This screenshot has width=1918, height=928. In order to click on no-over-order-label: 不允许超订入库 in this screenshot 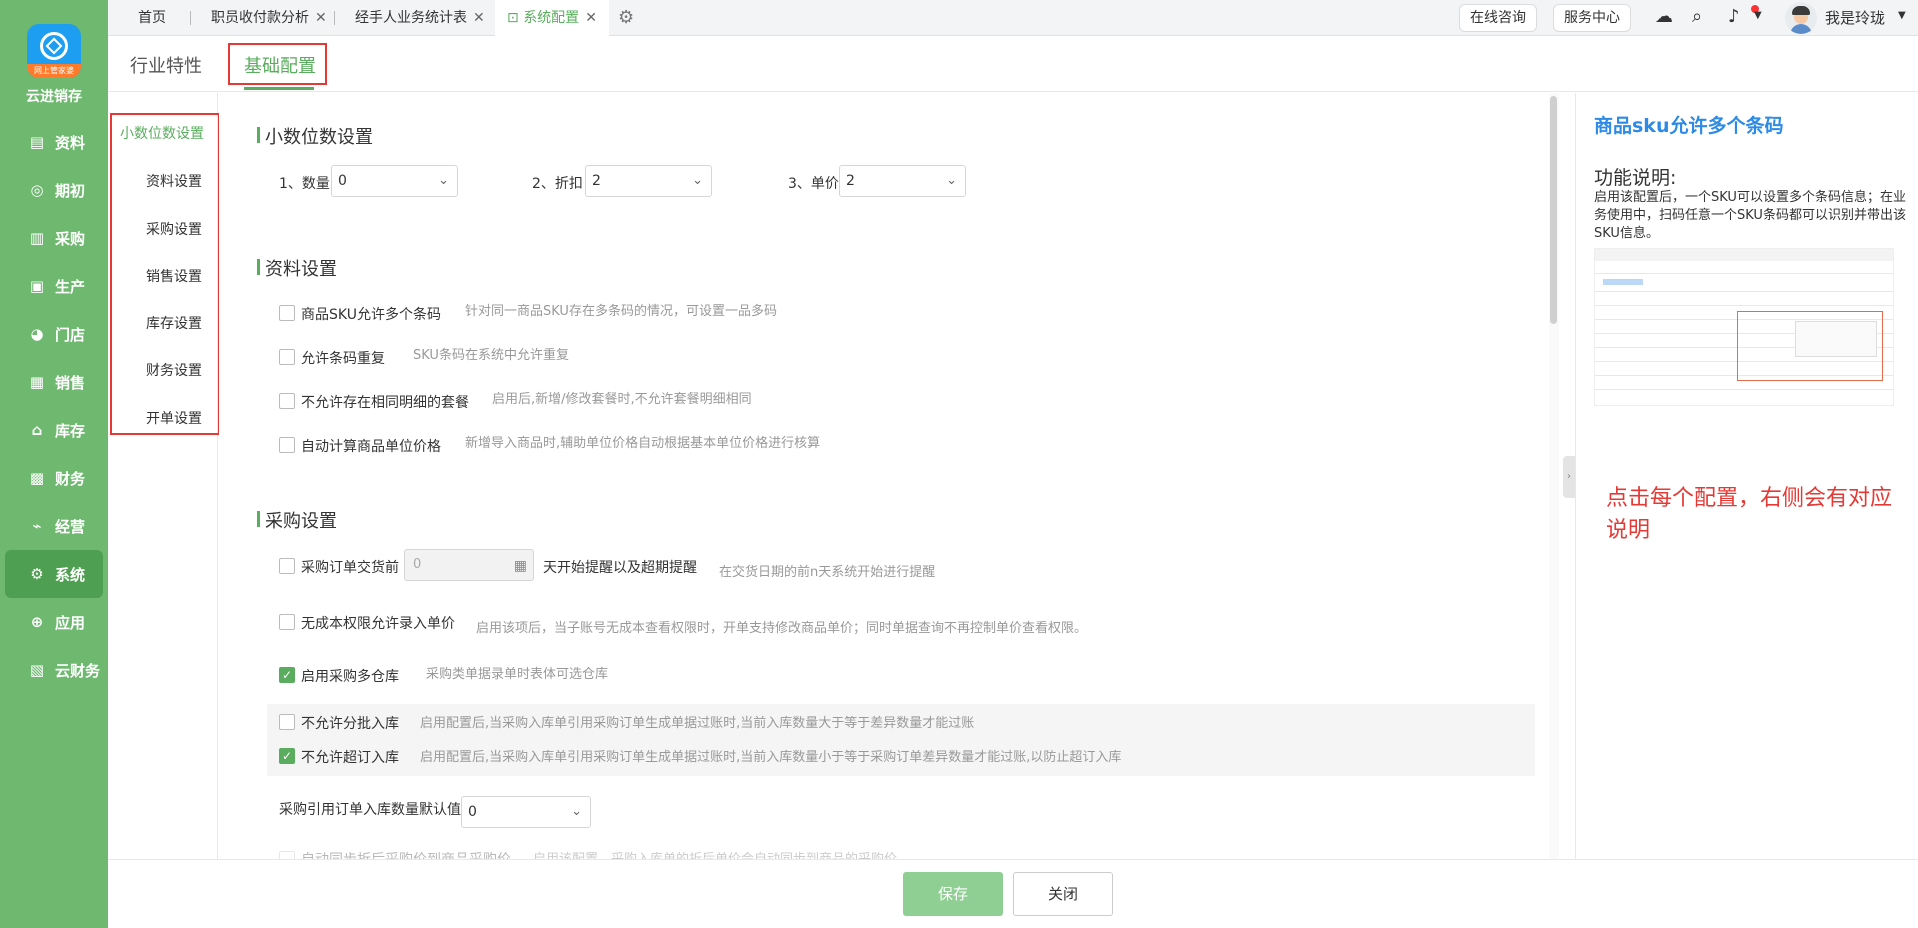, I will do `click(350, 757)`.